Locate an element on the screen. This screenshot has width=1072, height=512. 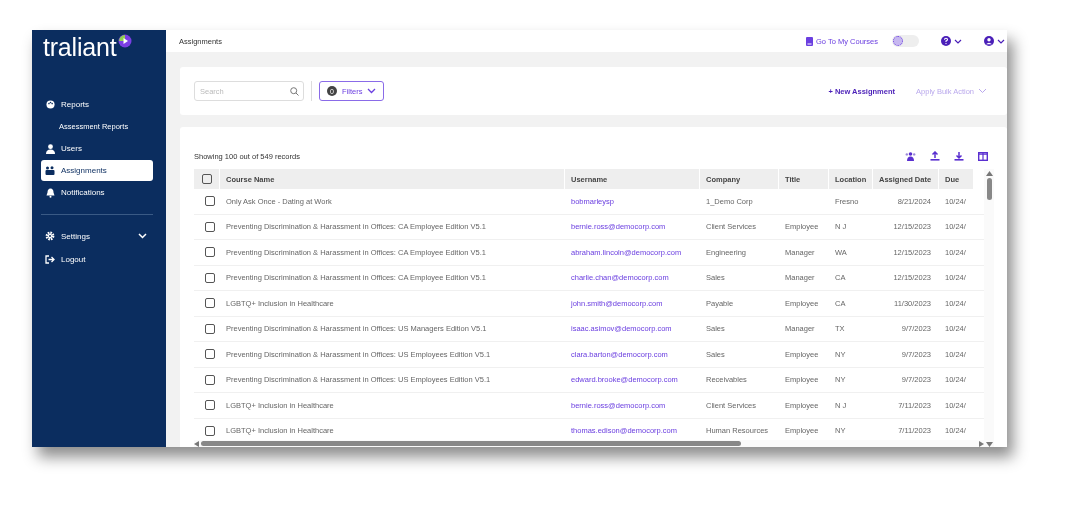
palette-icon is located at coordinates (50, 104).